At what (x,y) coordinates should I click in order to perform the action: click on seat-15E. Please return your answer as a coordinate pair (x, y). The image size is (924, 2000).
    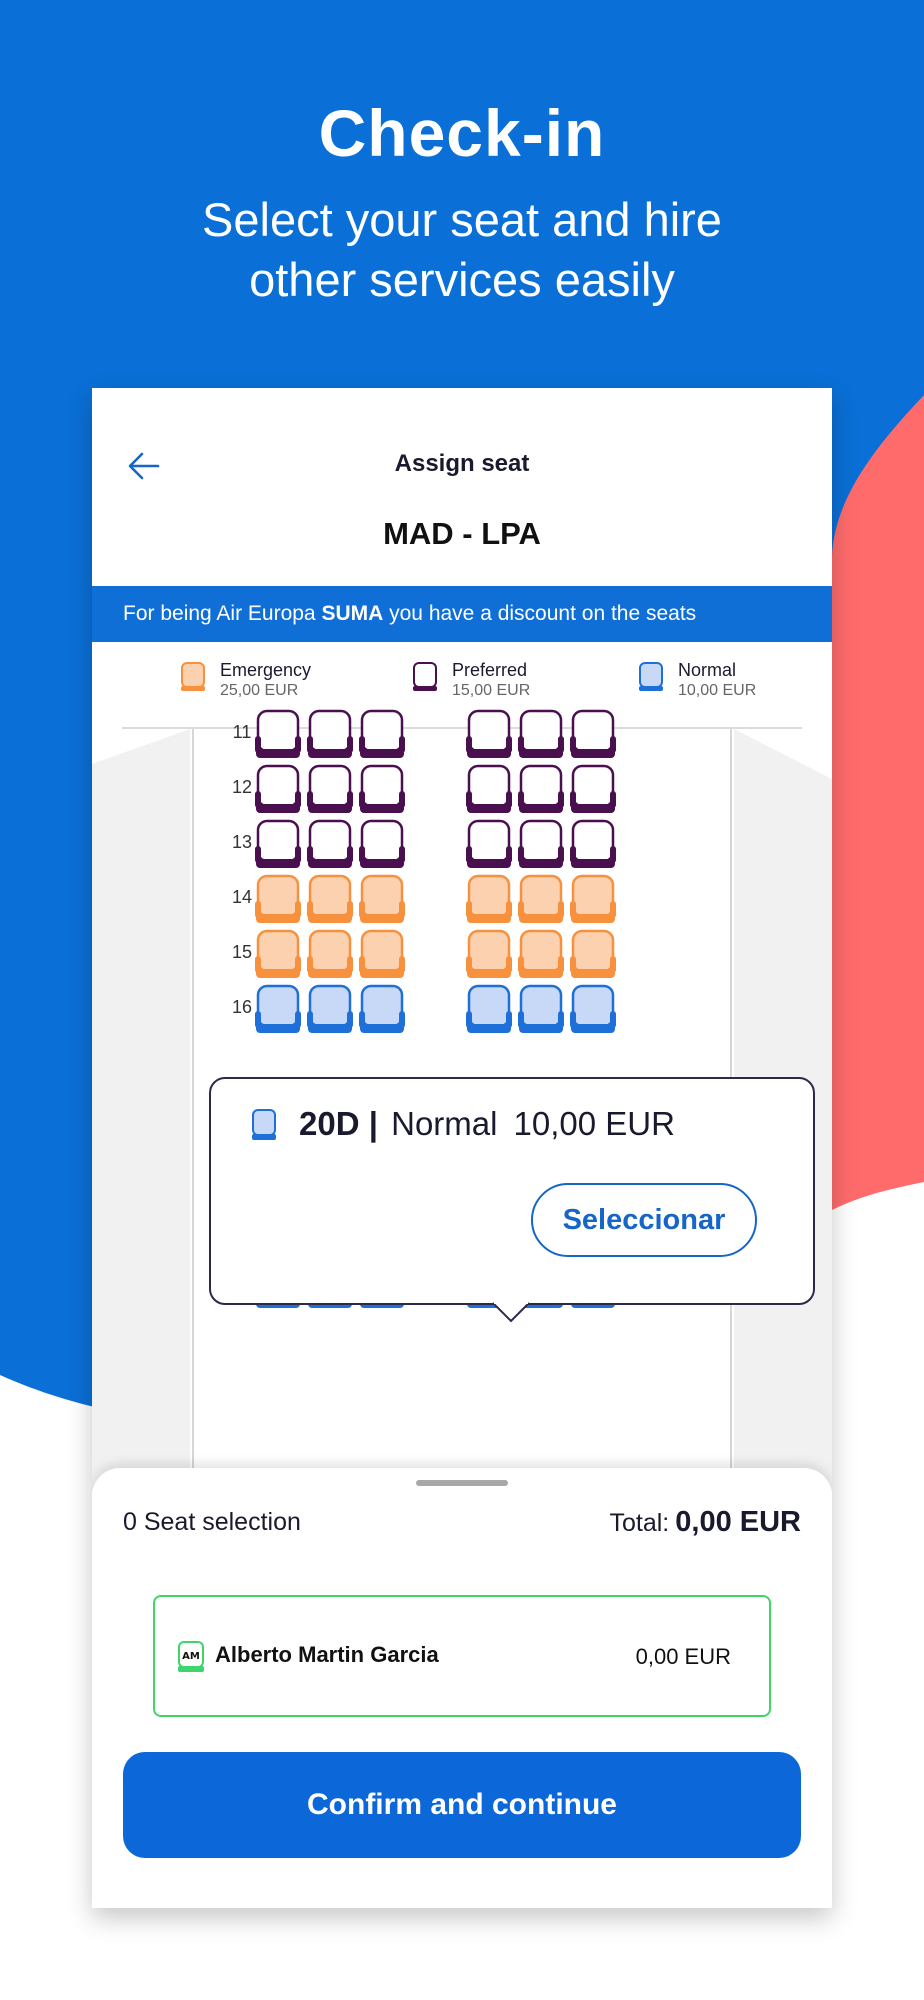
    Looking at the image, I should click on (541, 955).